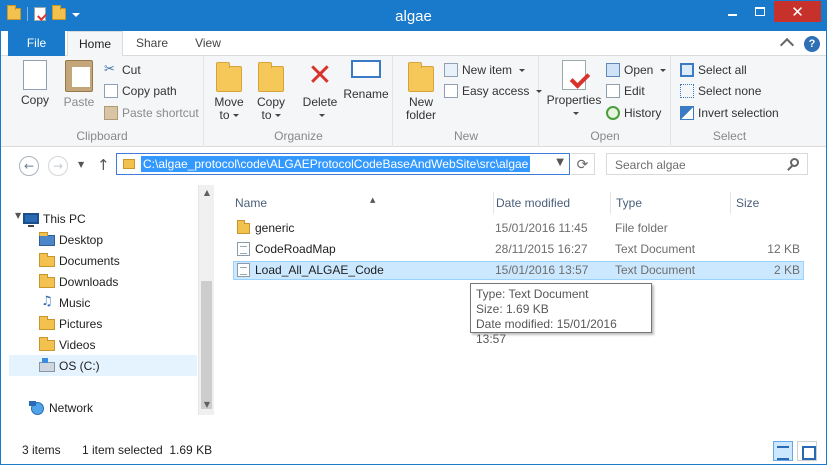 The width and height of the screenshot is (827, 465). I want to click on scissors-icon: ✂, so click(109, 69).